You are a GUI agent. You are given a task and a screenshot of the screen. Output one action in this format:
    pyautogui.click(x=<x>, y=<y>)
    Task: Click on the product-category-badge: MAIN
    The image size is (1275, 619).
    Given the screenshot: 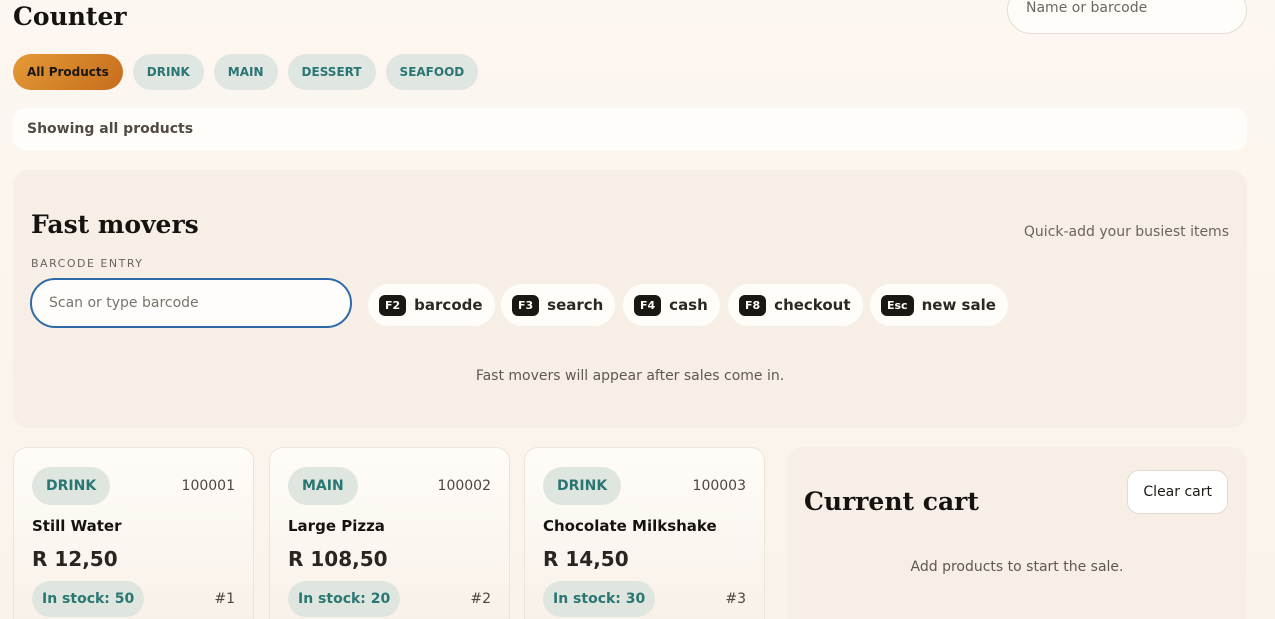 What is the action you would take?
    pyautogui.click(x=323, y=486)
    